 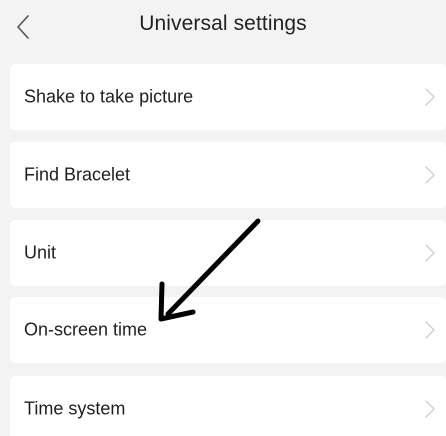 I want to click on settings-item-label: Shake to take picture, so click(x=109, y=96).